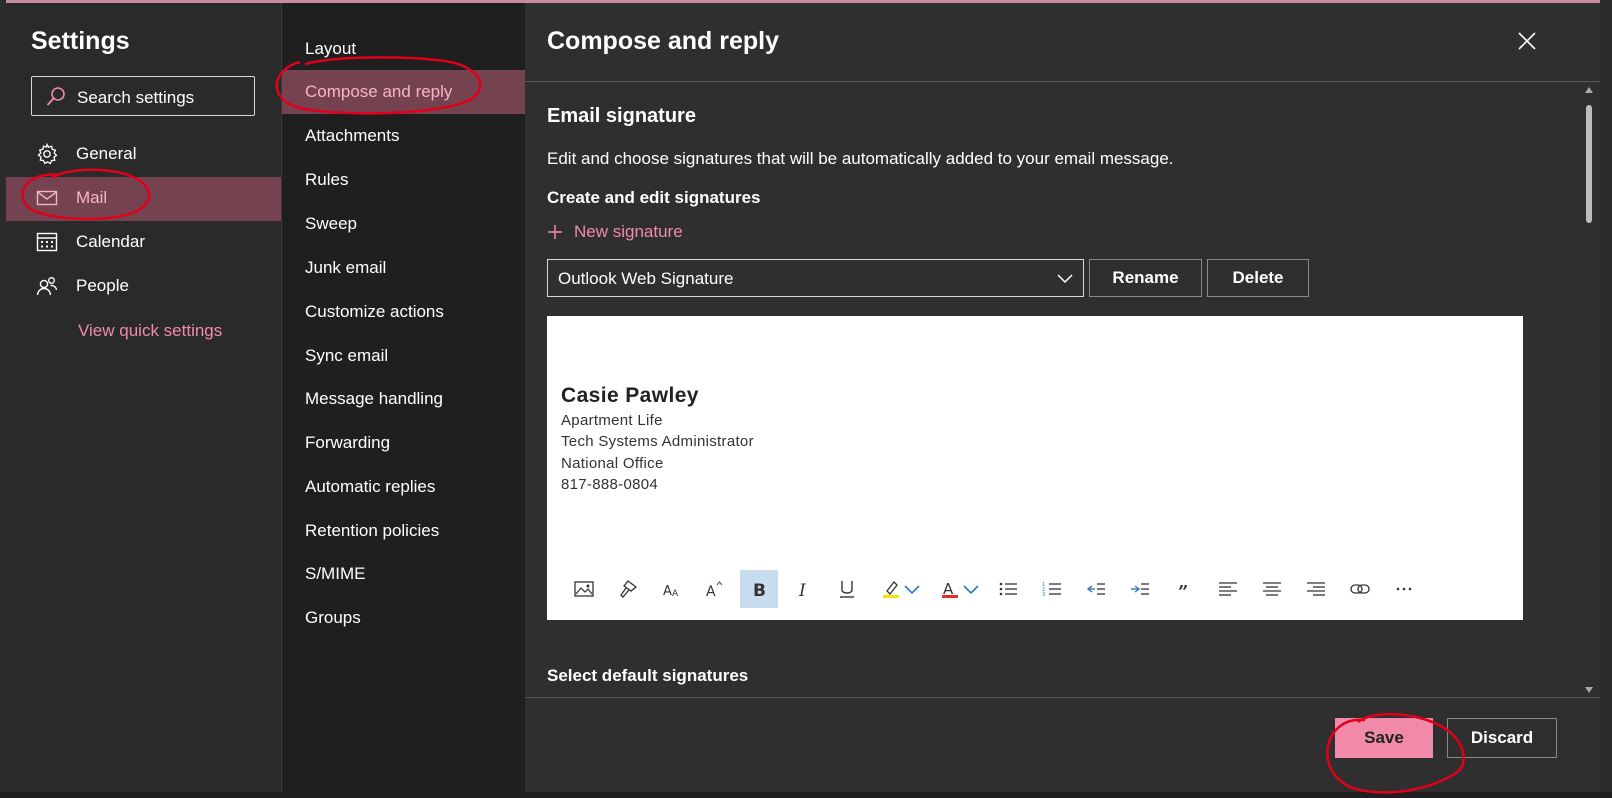 The width and height of the screenshot is (1612, 798). I want to click on nav-label: Compose and reply, so click(379, 91).